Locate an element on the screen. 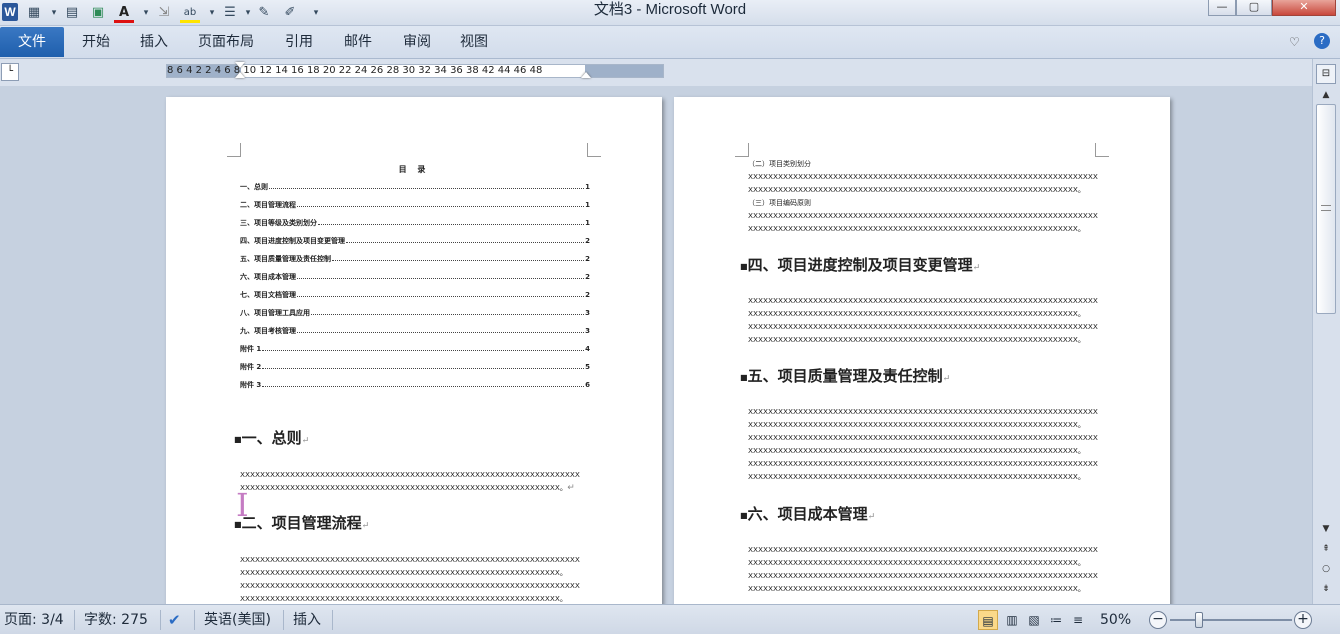 This screenshot has height=634, width=1340. insert-mode: 插入 is located at coordinates (307, 620).